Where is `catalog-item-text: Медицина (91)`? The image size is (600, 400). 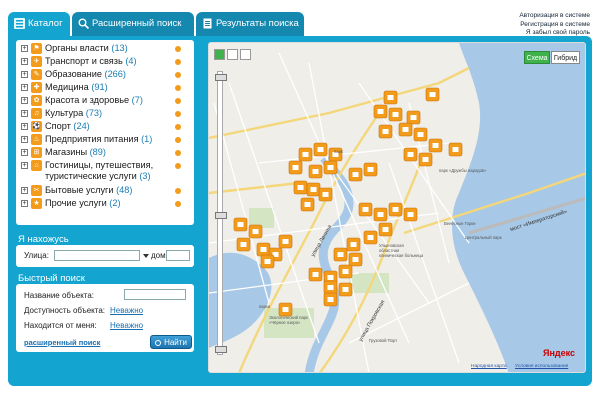
catalog-item-text: Медицина (91) is located at coordinates (110, 87).